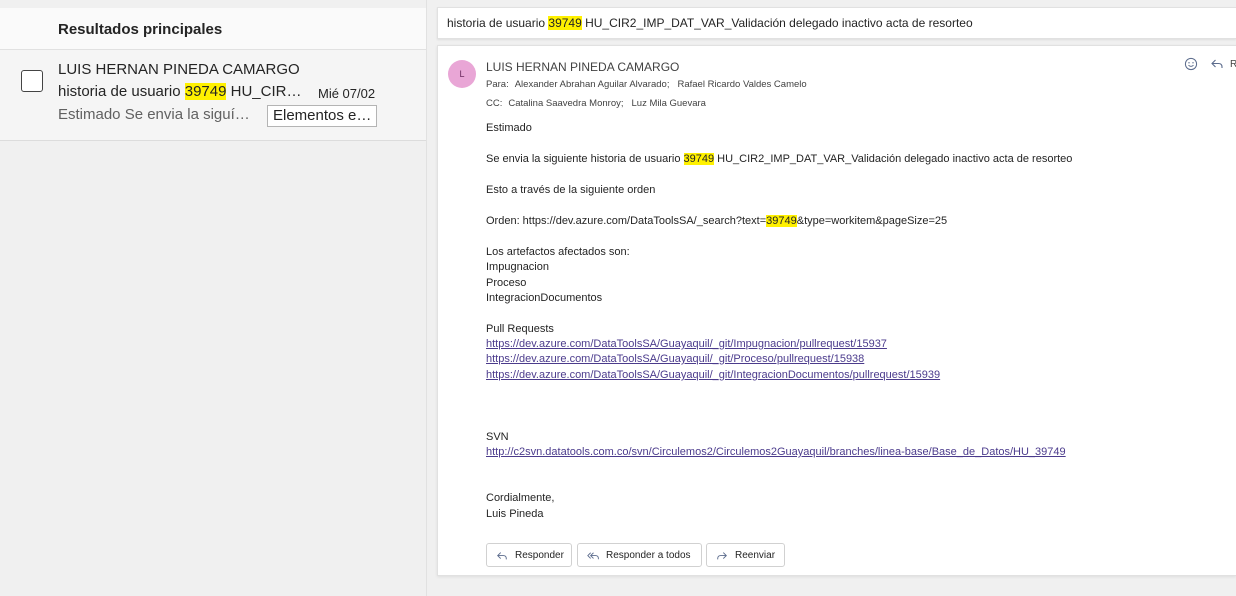 Image resolution: width=1236 pixels, height=596 pixels. Describe the element at coordinates (544, 298) in the screenshot. I see `artifact-item: IntegracionDocumentos` at that location.